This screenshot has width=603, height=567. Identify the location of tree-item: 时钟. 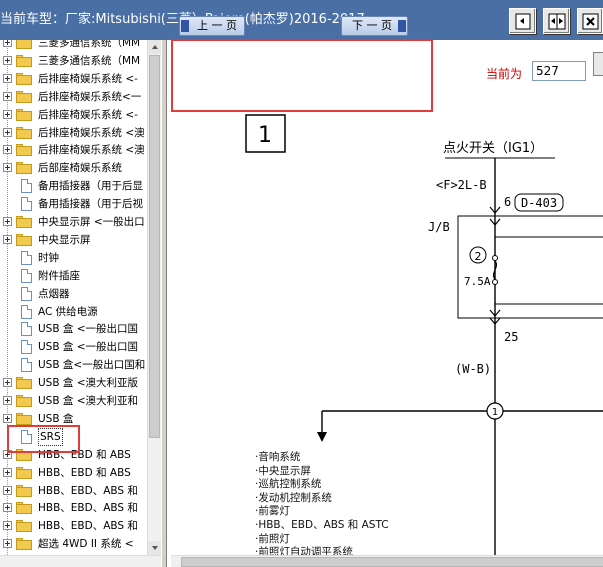
(75, 258).